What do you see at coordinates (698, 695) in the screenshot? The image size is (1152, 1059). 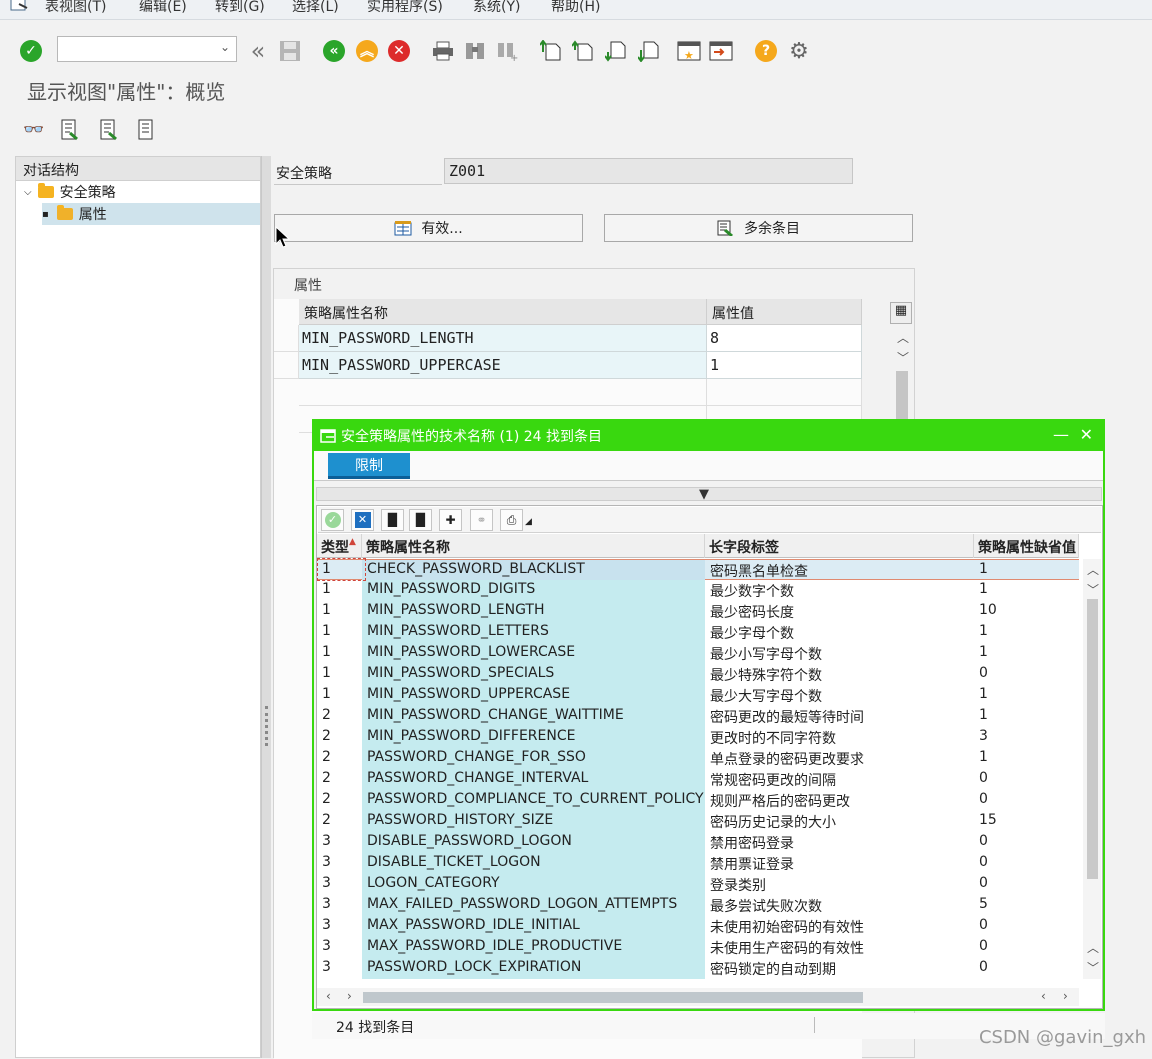 I see `list-row: 1 MIN_PASSWORD_UPPERCASE 最少大写字母个数 1` at bounding box center [698, 695].